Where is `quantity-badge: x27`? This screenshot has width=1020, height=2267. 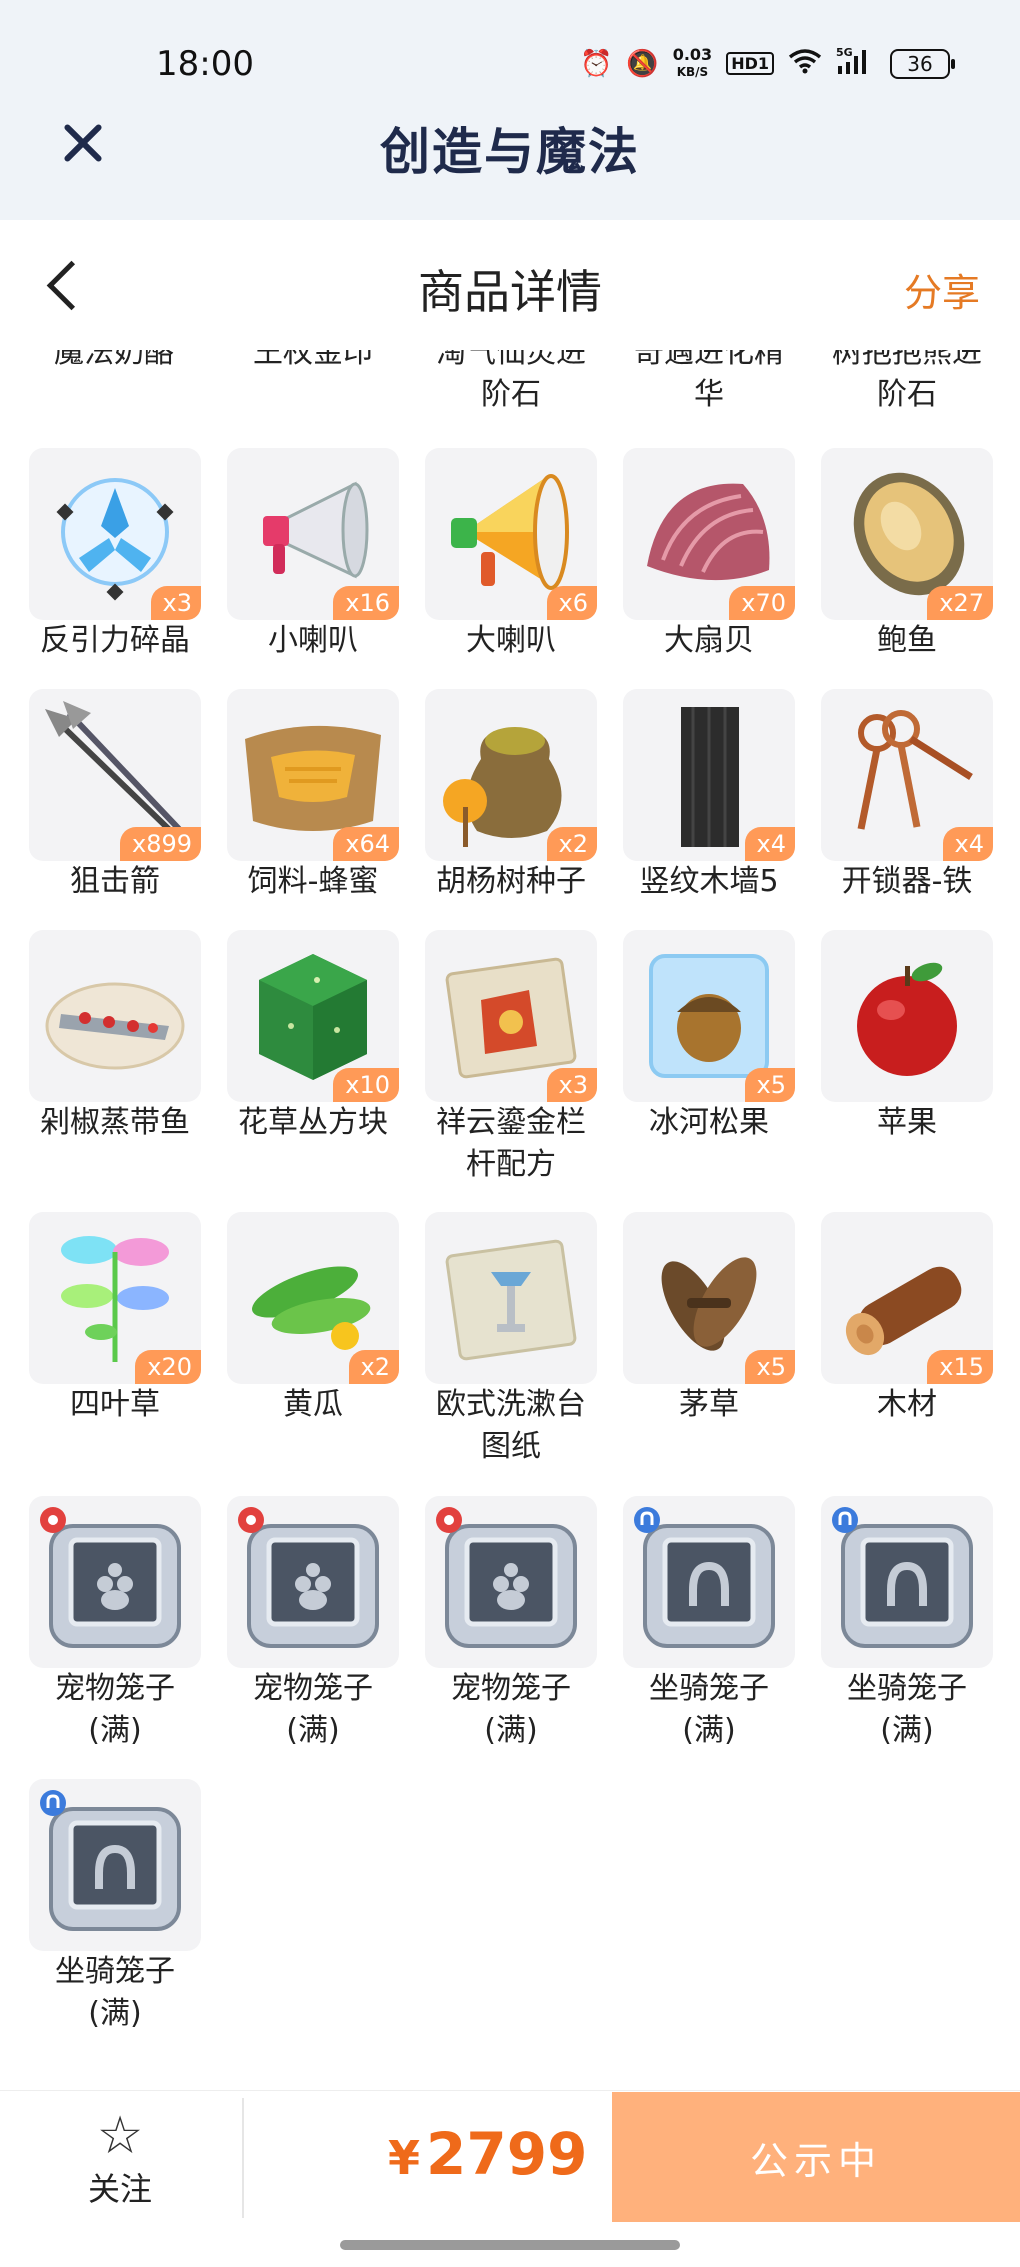 quantity-badge: x27 is located at coordinates (960, 603).